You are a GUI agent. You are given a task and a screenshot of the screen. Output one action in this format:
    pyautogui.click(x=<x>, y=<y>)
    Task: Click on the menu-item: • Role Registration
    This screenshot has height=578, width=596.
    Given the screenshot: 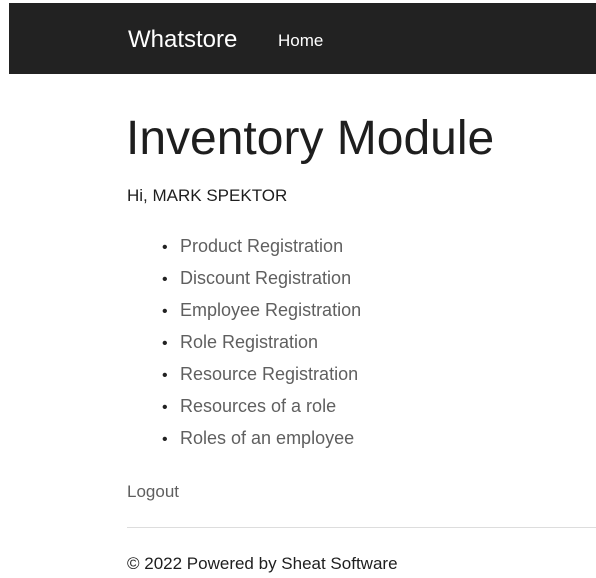 What is the action you would take?
    pyautogui.click(x=261, y=347)
    